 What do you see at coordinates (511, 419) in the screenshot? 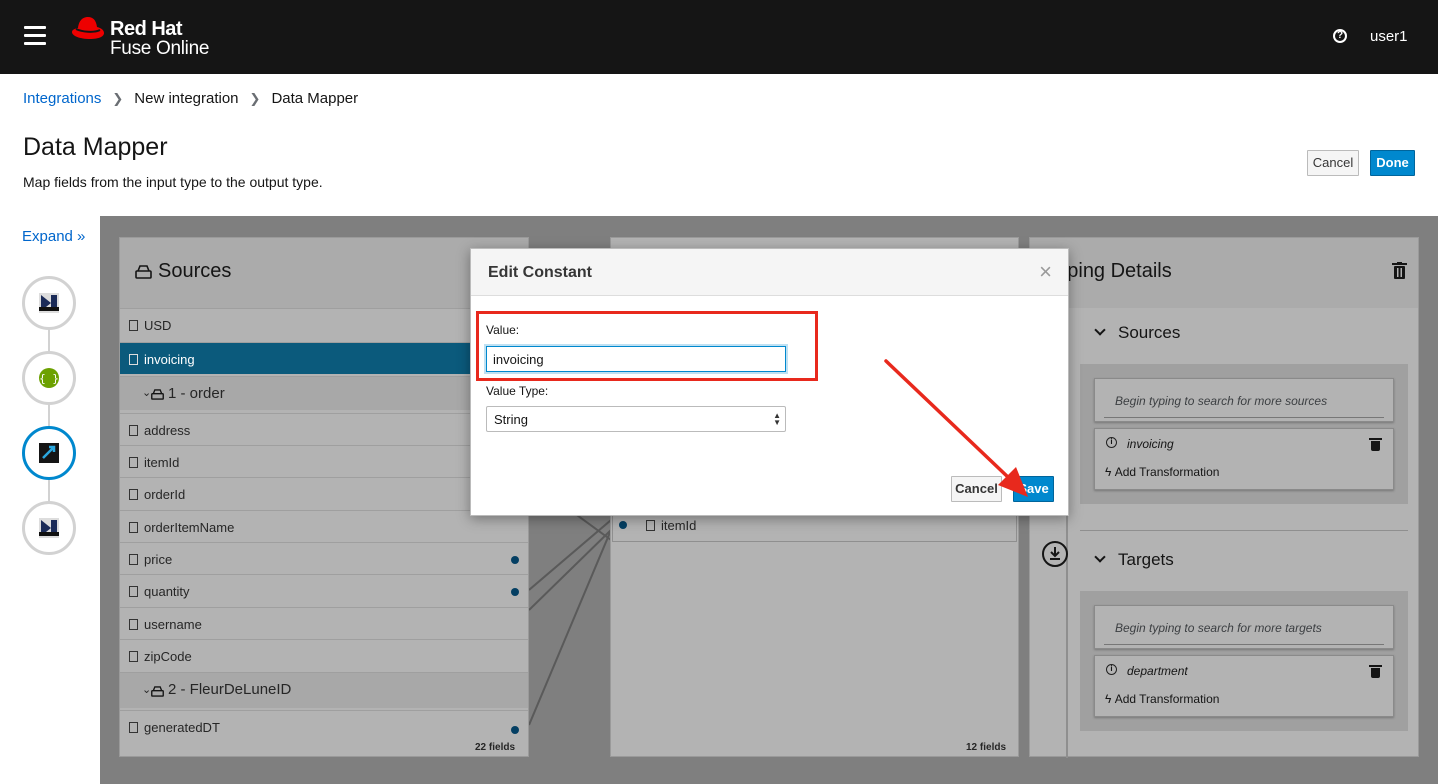
I see `value-type-selected: String` at bounding box center [511, 419].